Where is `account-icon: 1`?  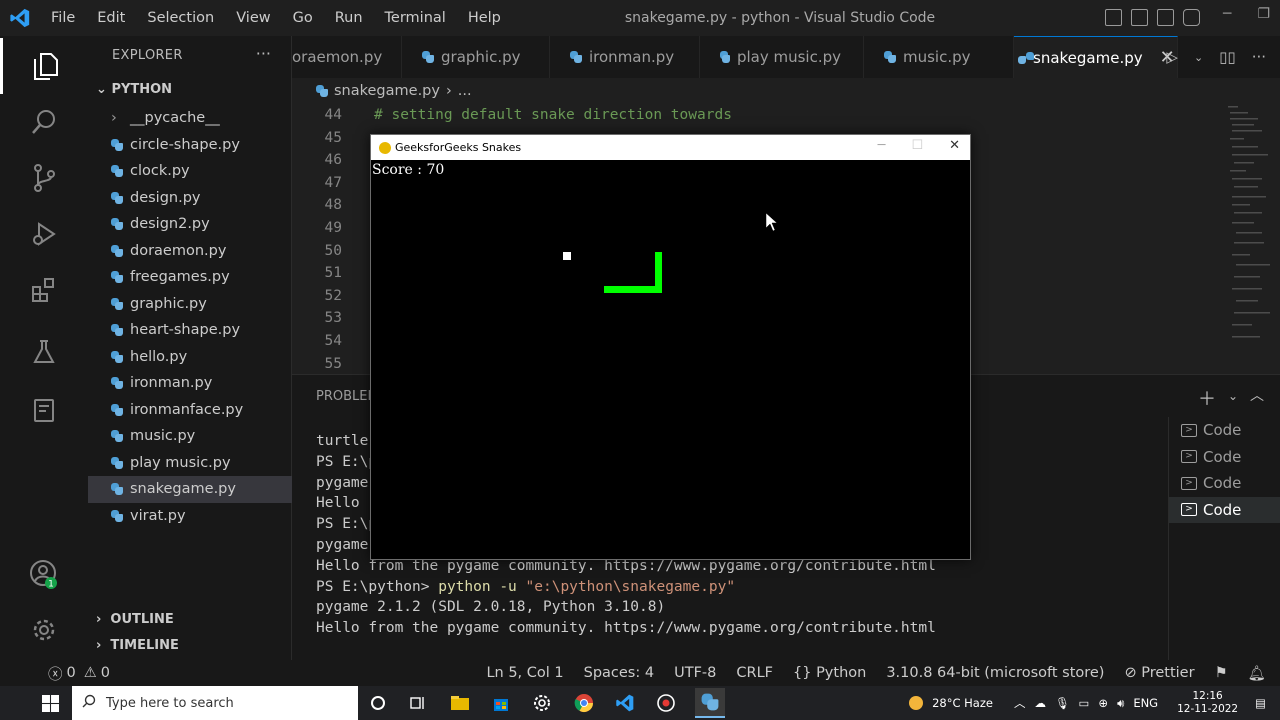
account-icon: 1 is located at coordinates (44, 574).